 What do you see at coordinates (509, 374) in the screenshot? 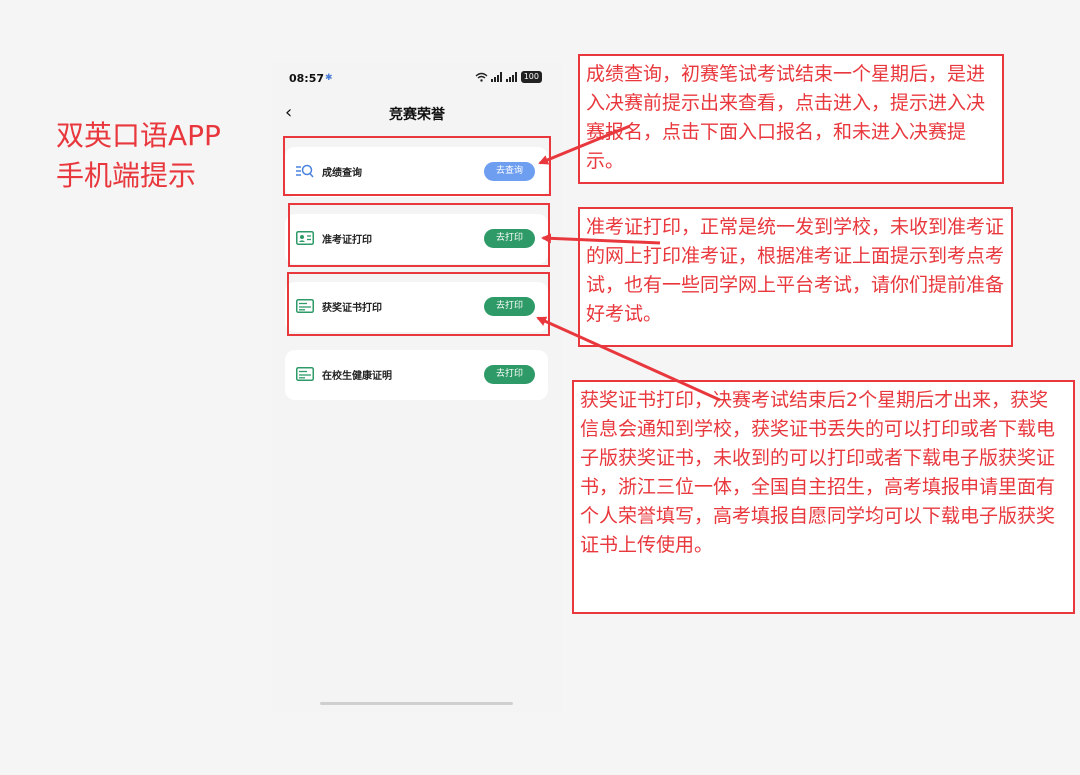
I see `print-button: 去打印` at bounding box center [509, 374].